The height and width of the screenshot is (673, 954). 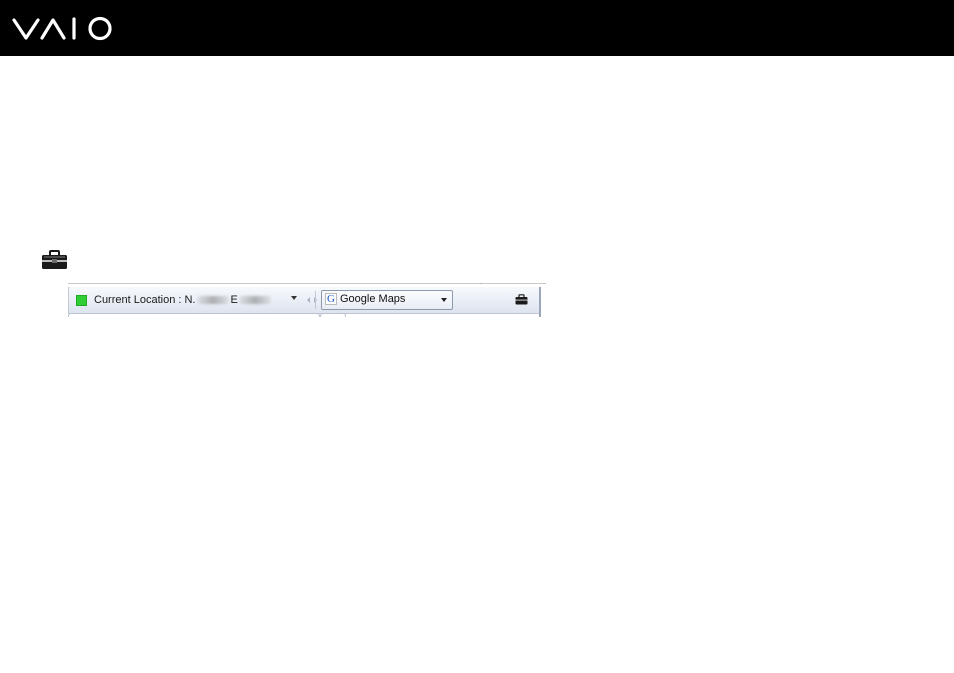 What do you see at coordinates (333, 315) in the screenshot?
I see `secondary-edit-field` at bounding box center [333, 315].